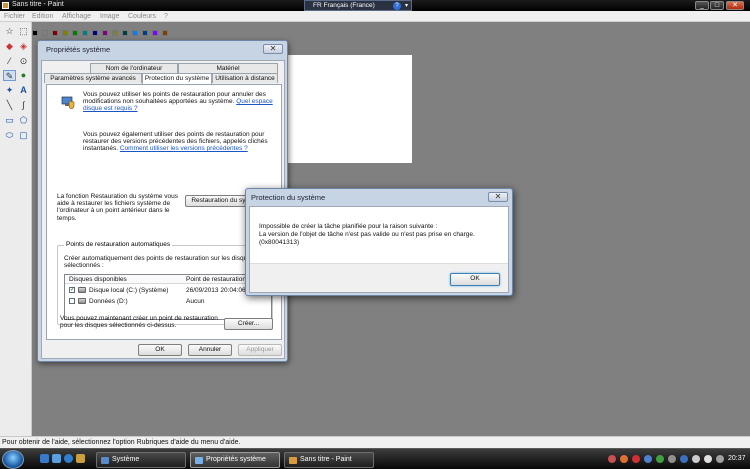 The height and width of the screenshot is (469, 750). Describe the element at coordinates (228, 68) in the screenshot. I see `tab-hardware: Matériel` at that location.